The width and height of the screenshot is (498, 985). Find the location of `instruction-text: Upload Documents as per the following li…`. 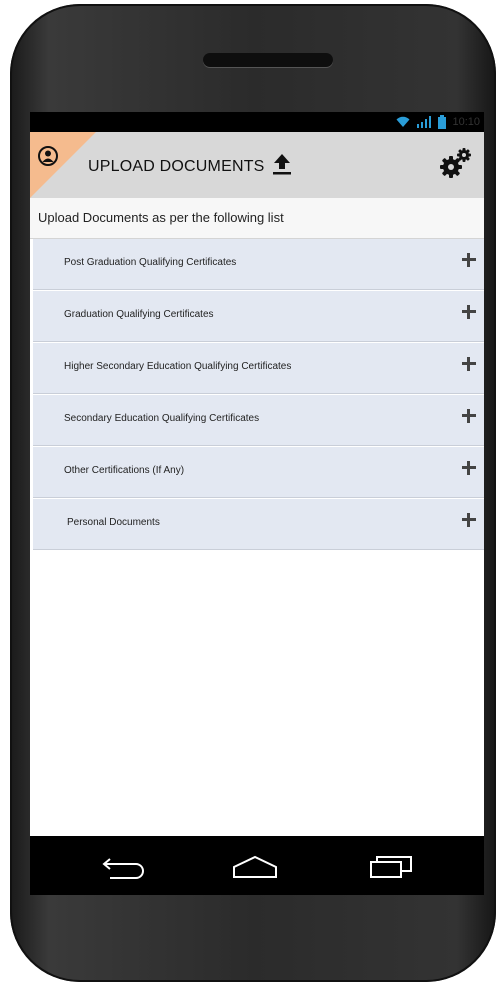

instruction-text: Upload Documents as per the following li… is located at coordinates (257, 218).